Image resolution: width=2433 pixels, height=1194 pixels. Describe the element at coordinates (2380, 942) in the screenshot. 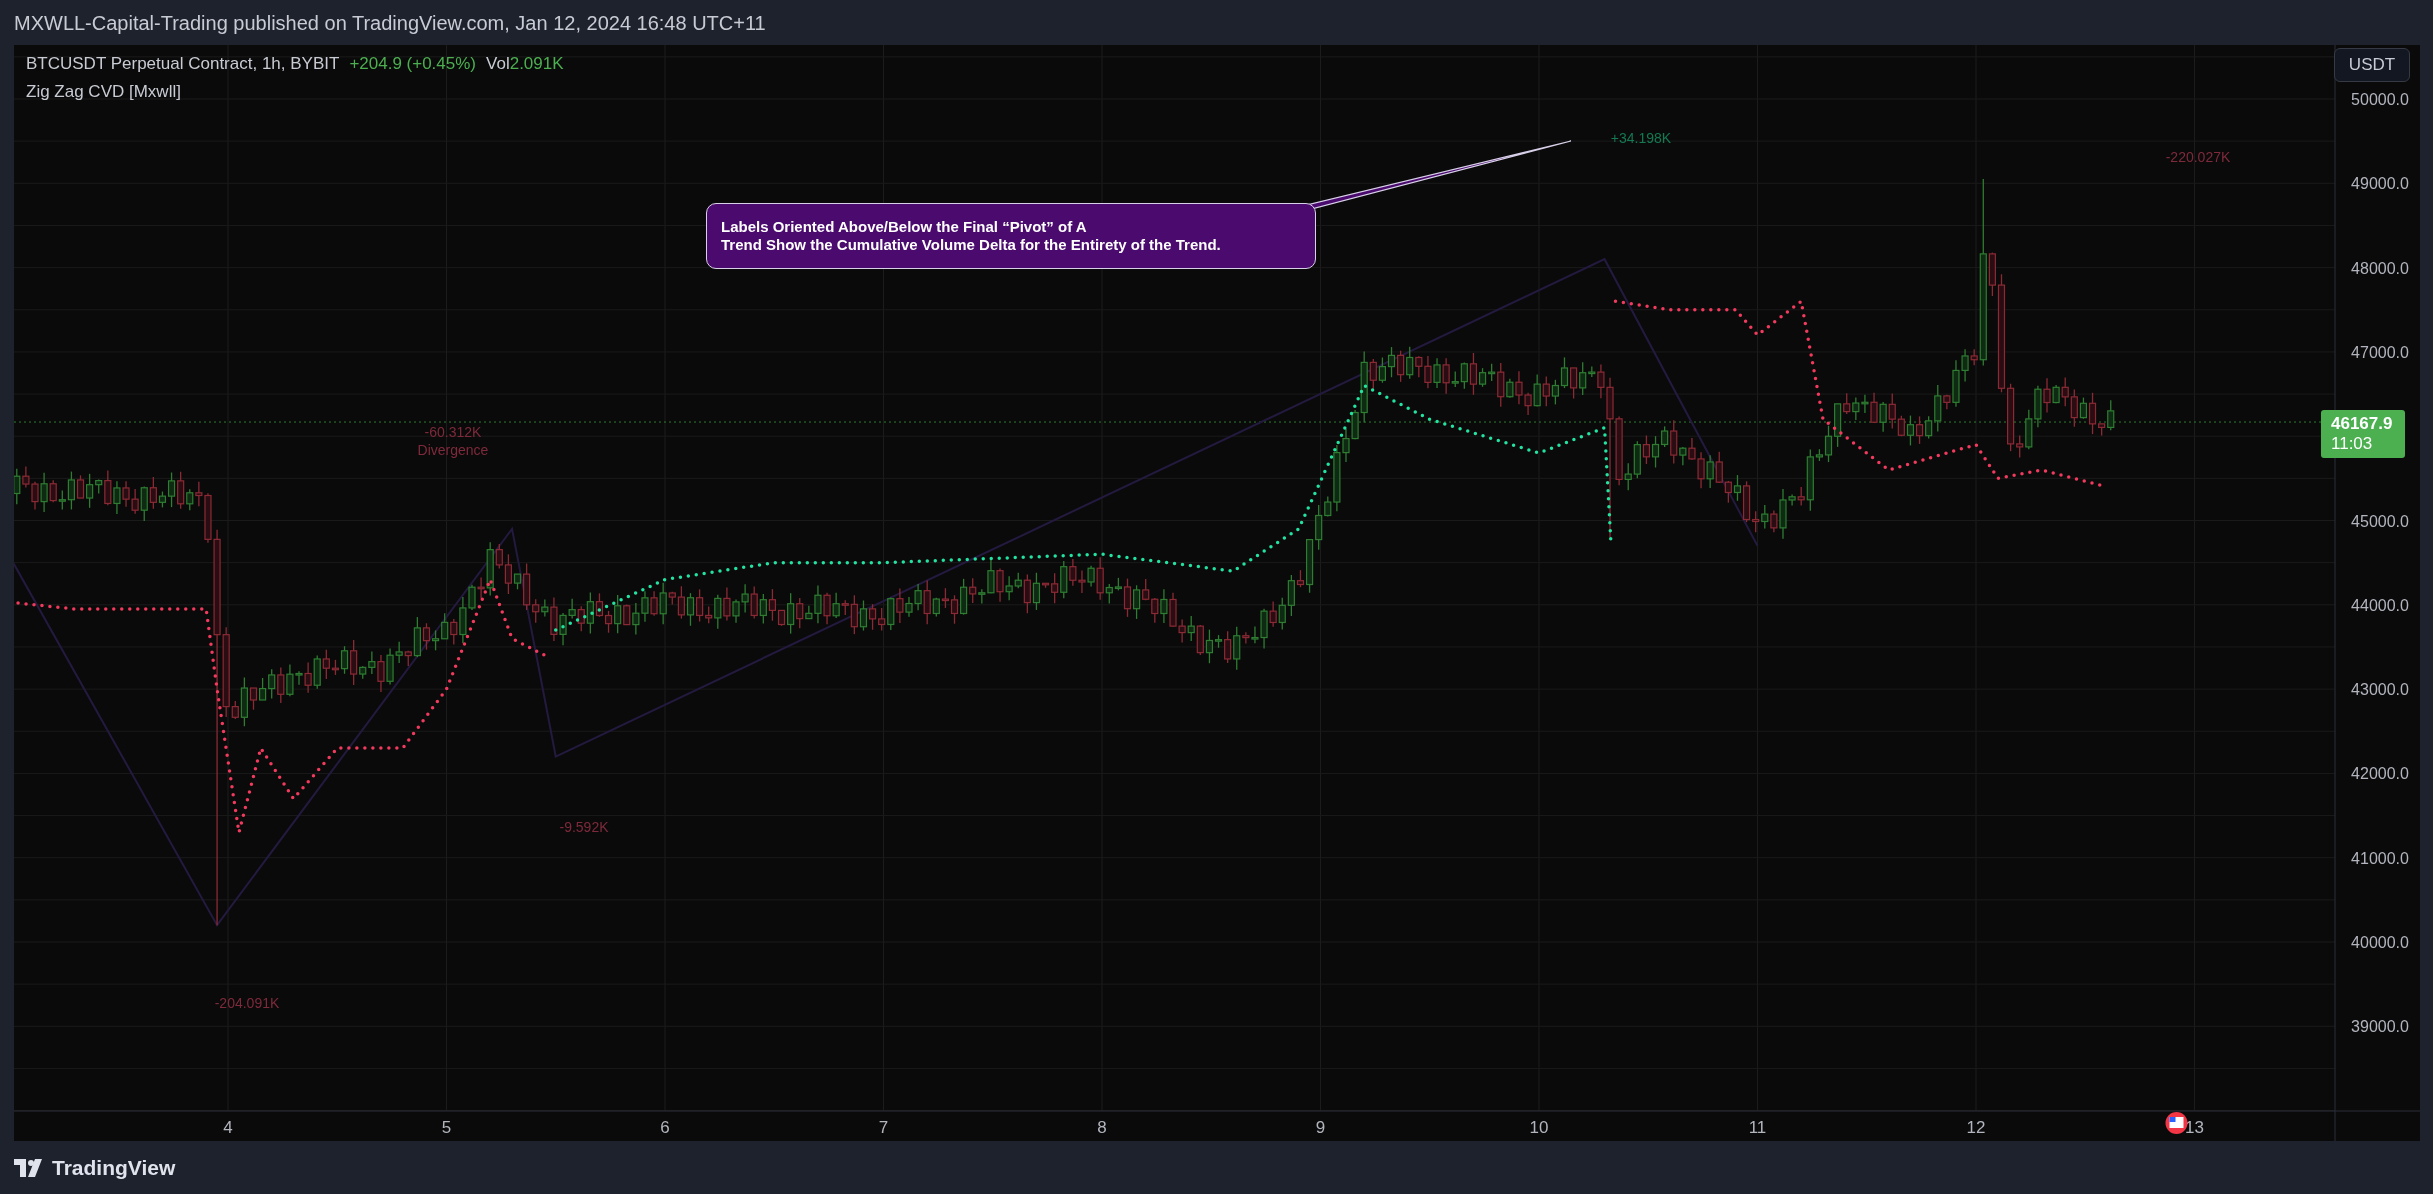

I see `price-tick: 40000.0` at that location.